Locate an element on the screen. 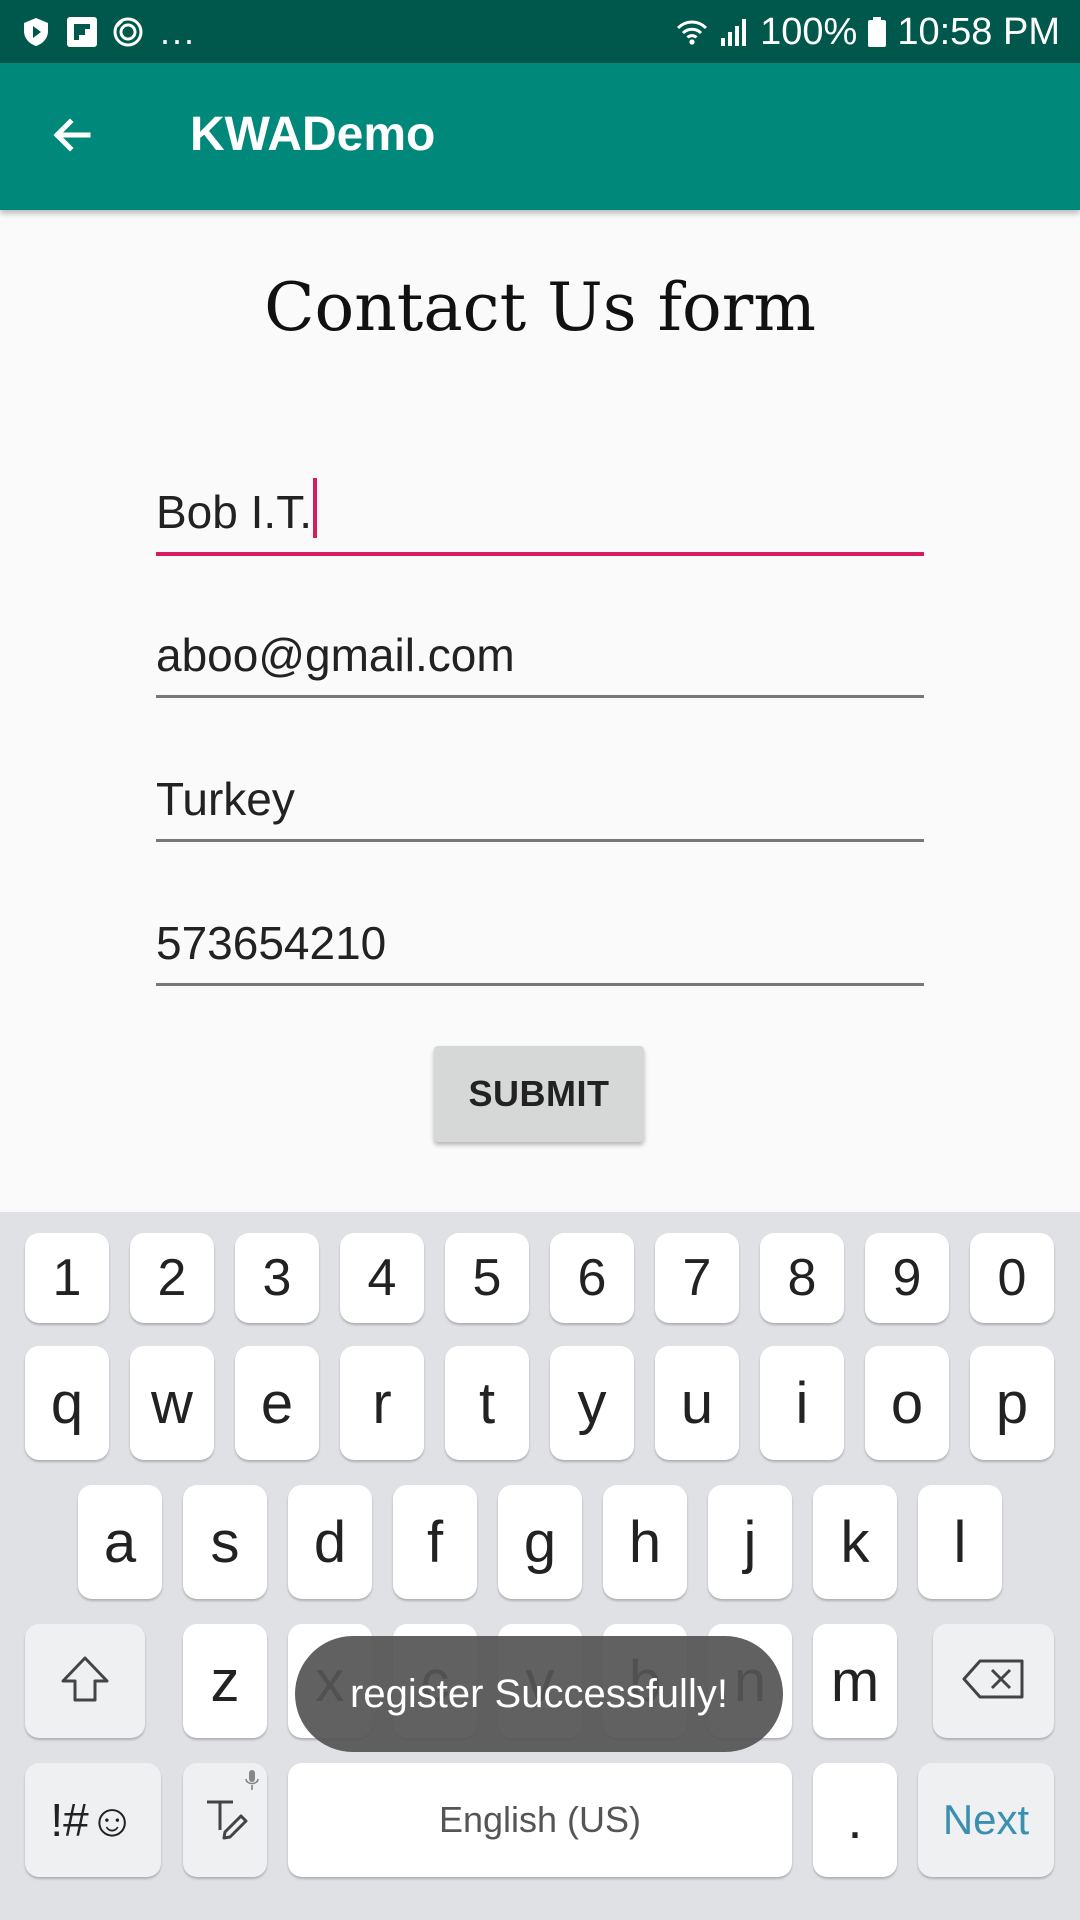 The height and width of the screenshot is (1920, 1080). key-j: j is located at coordinates (750, 1542).